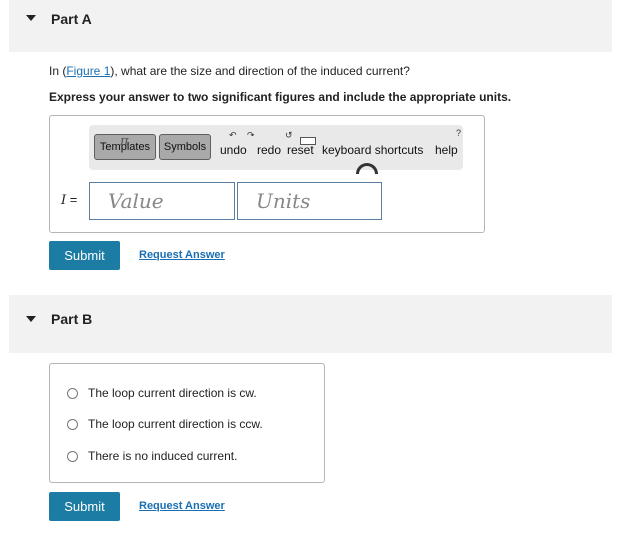 Image resolution: width=623 pixels, height=544 pixels. I want to click on choice-option: There is no induced current., so click(152, 456).